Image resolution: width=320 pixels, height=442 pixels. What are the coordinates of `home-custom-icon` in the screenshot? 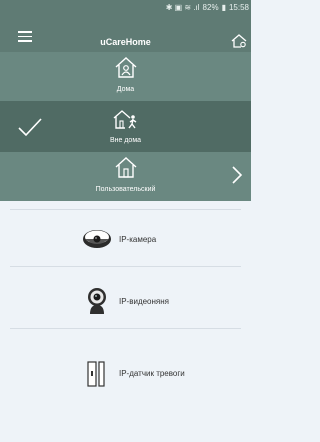 It's located at (125, 167).